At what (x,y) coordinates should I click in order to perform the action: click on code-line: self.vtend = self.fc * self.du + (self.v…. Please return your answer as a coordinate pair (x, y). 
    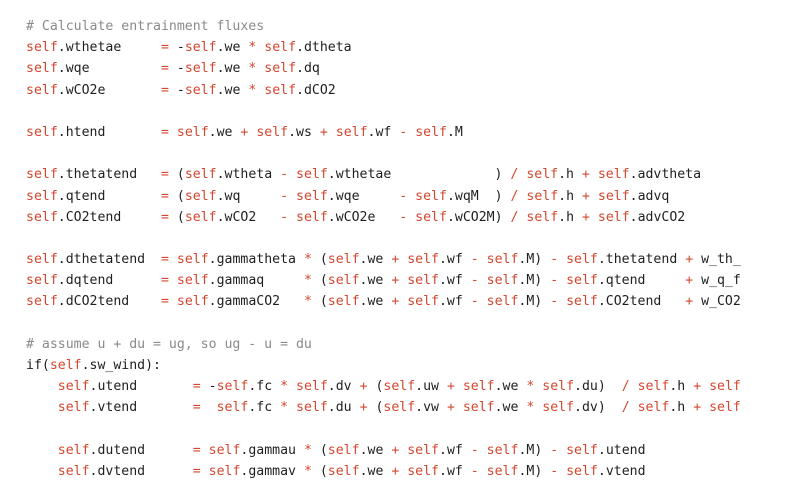
    Looking at the image, I should click on (399, 408).